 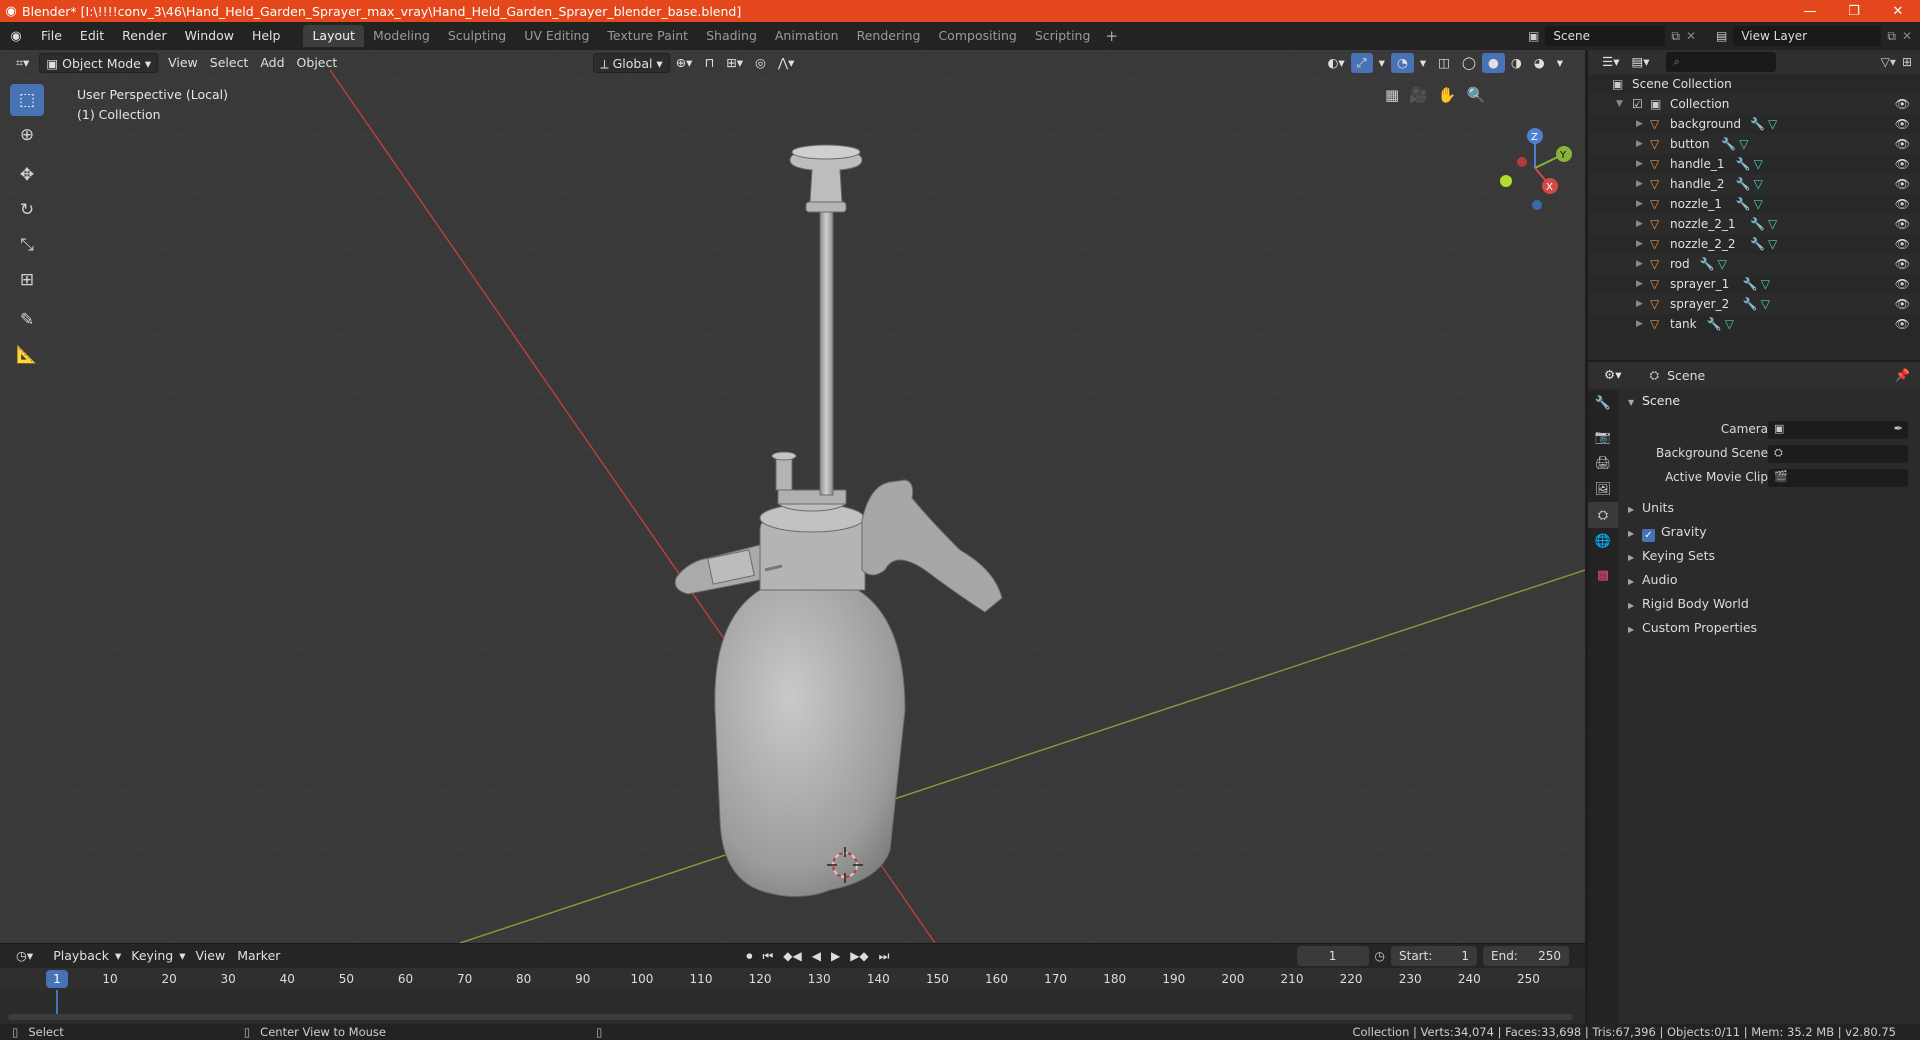 I want to click on world-tab-icon: 🌐, so click(x=1603, y=541).